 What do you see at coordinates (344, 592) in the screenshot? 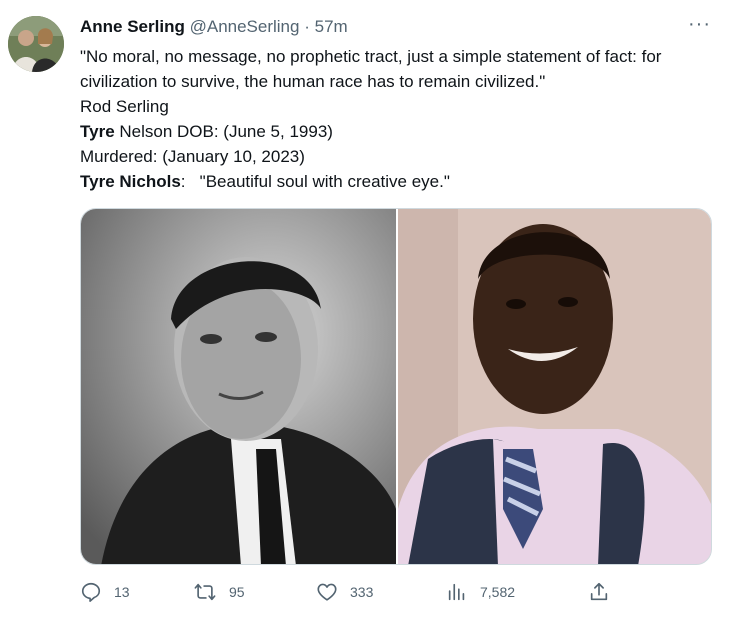
I see `like-button: 333` at bounding box center [344, 592].